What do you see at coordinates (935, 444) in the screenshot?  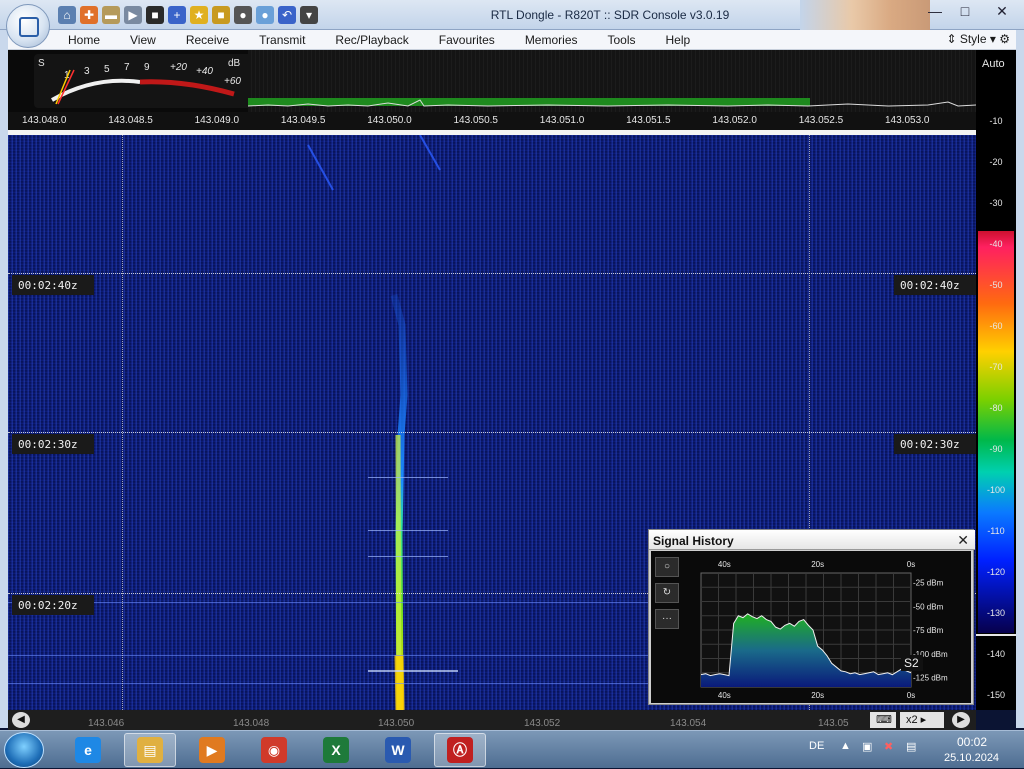 I see `time-marker-right: 00:02:30z` at bounding box center [935, 444].